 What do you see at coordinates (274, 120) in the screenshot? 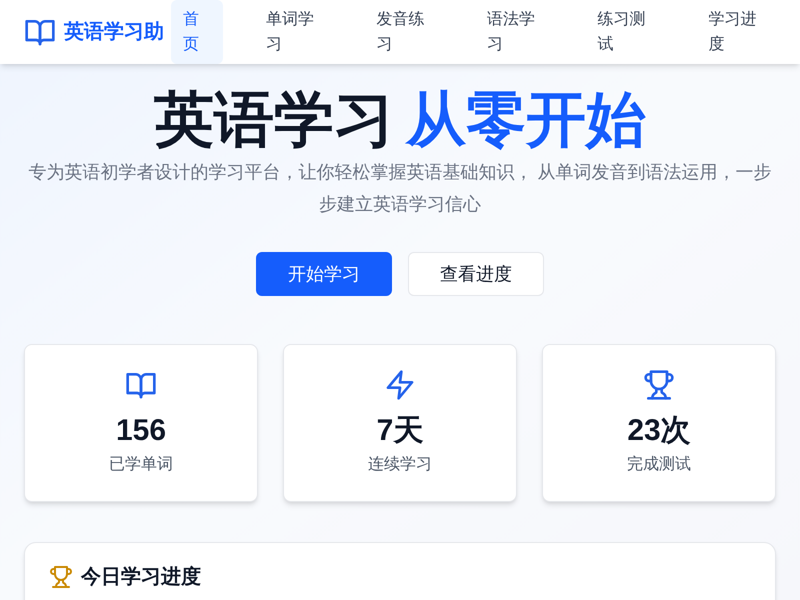
I see `hero-title: 英语学习` at bounding box center [274, 120].